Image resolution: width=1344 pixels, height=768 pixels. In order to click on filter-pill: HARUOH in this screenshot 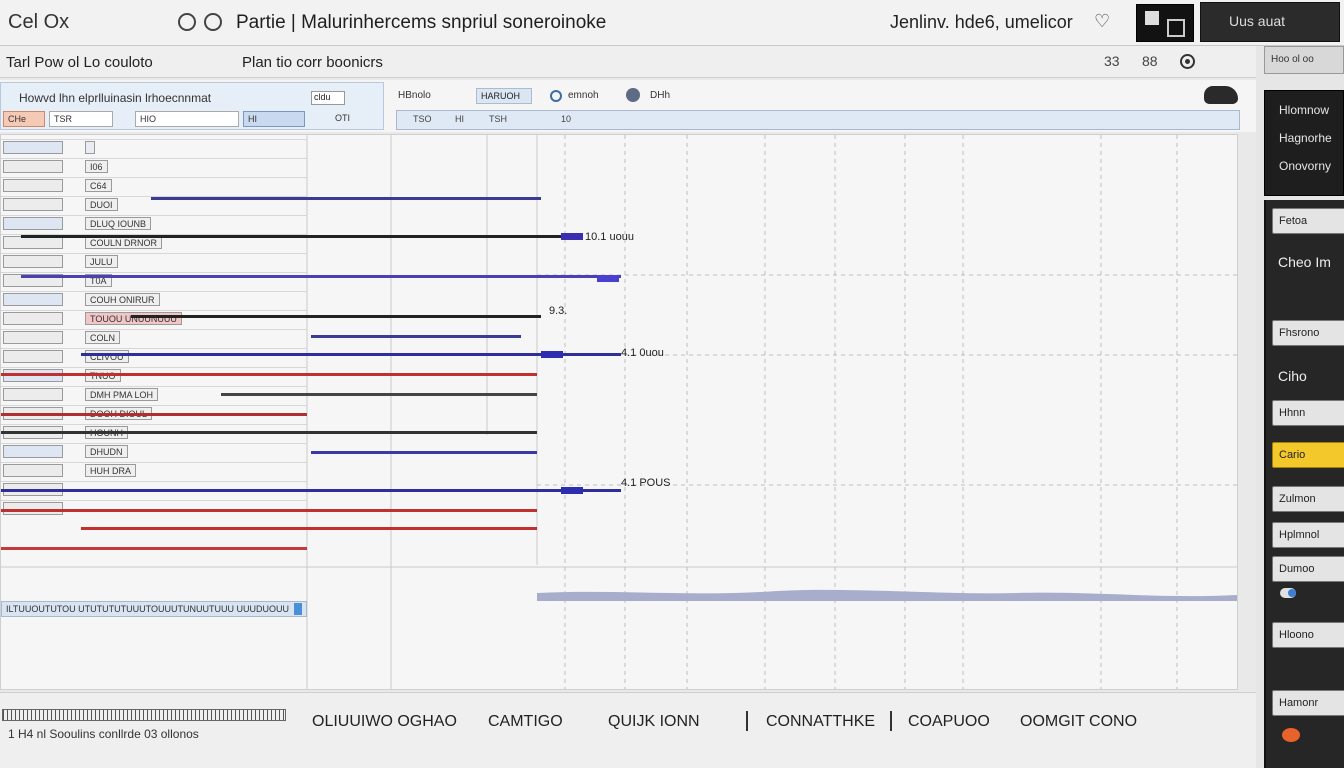, I will do `click(504, 96)`.